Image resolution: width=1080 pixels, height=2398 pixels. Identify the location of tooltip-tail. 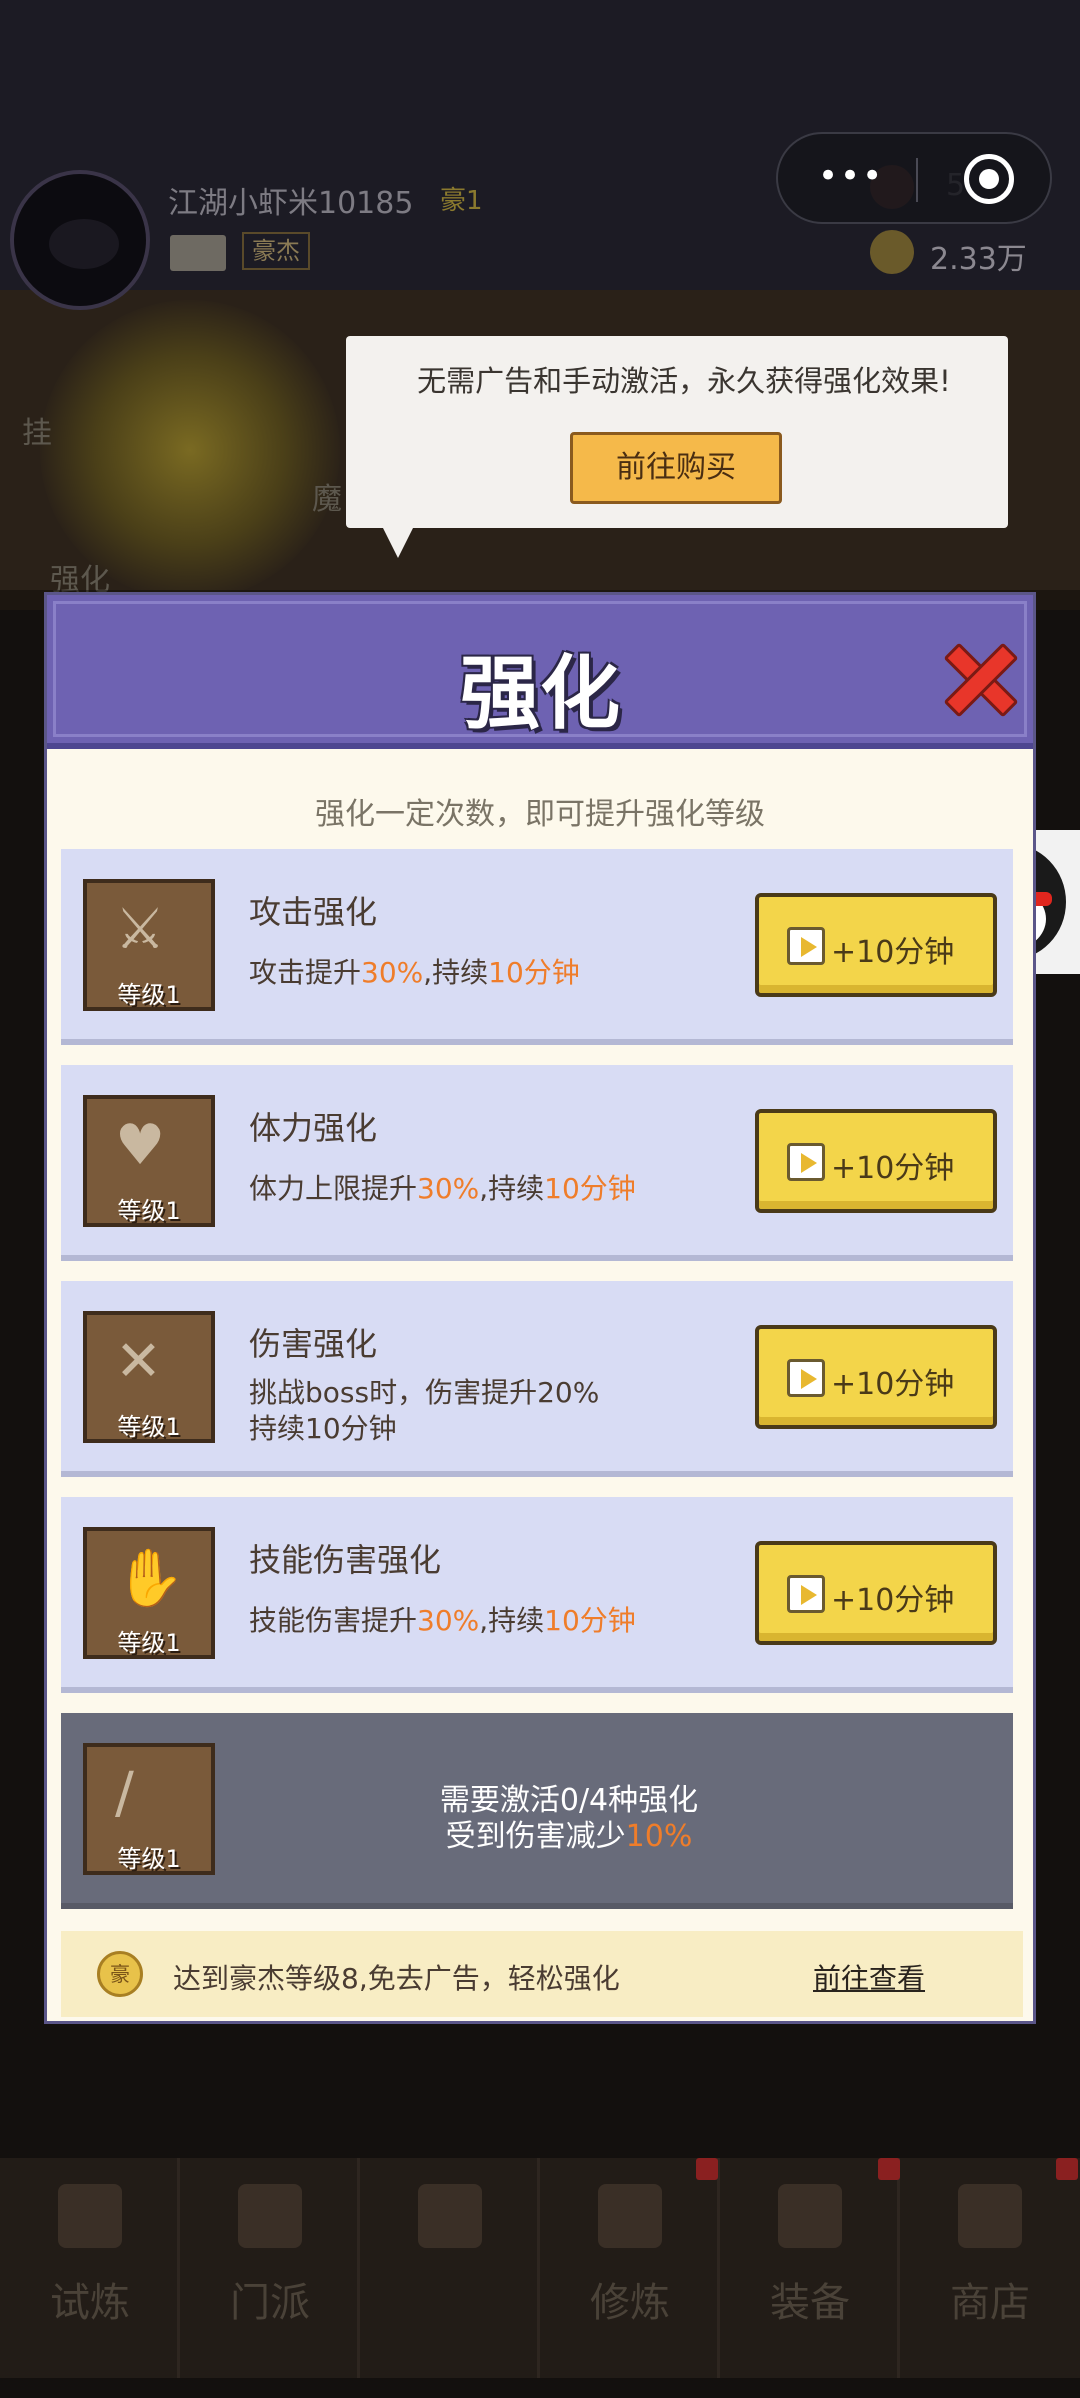
(398, 540).